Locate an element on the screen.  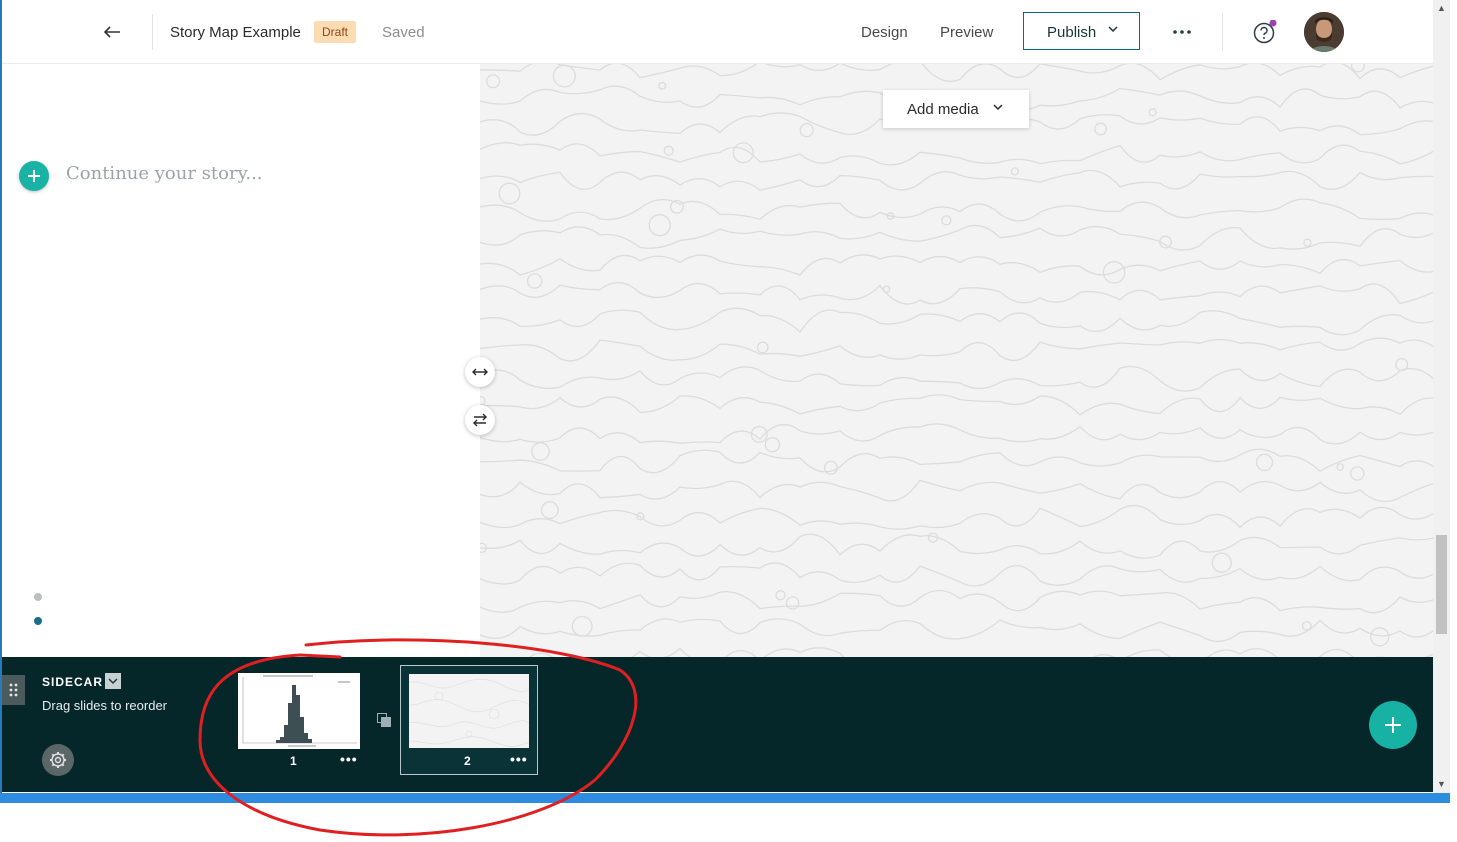
block-type-label: SIDECAR is located at coordinates (73, 682).